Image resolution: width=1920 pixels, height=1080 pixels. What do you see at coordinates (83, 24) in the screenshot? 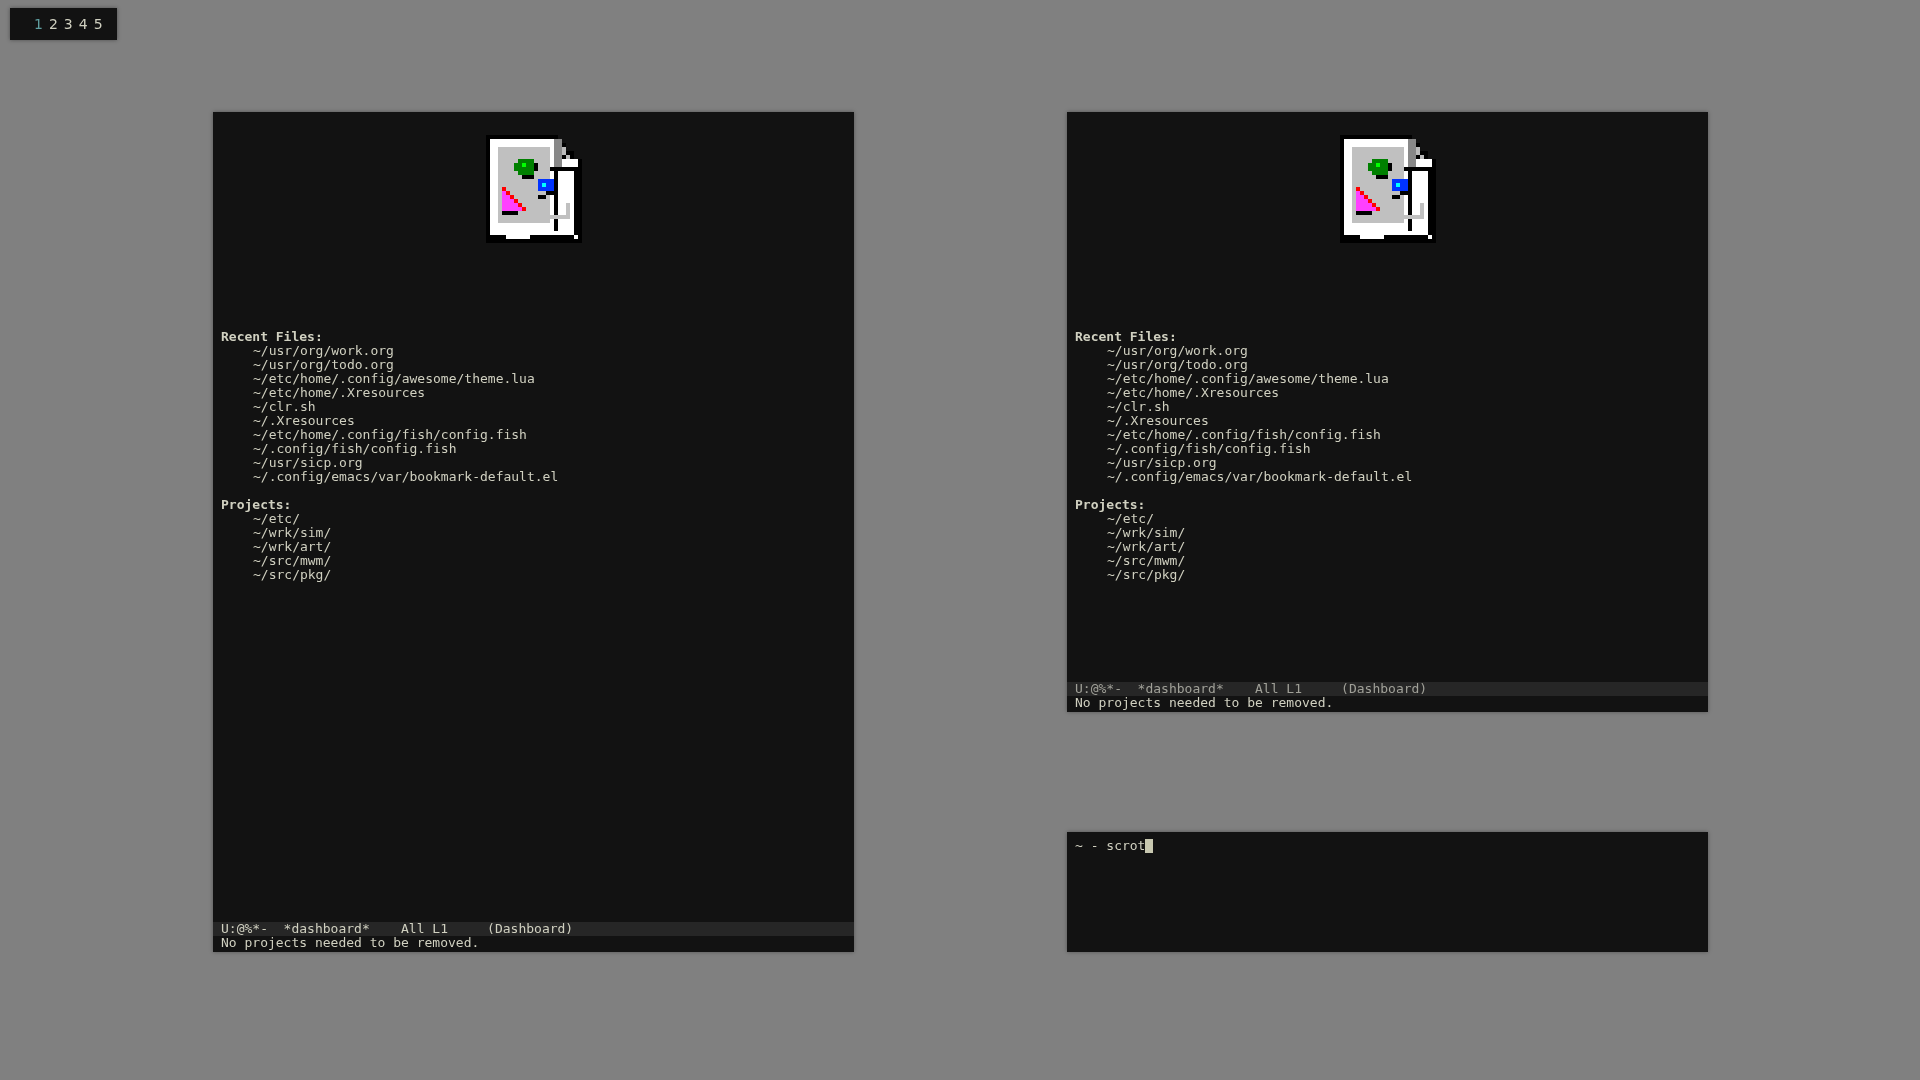
I see `workspace-tag: 4` at bounding box center [83, 24].